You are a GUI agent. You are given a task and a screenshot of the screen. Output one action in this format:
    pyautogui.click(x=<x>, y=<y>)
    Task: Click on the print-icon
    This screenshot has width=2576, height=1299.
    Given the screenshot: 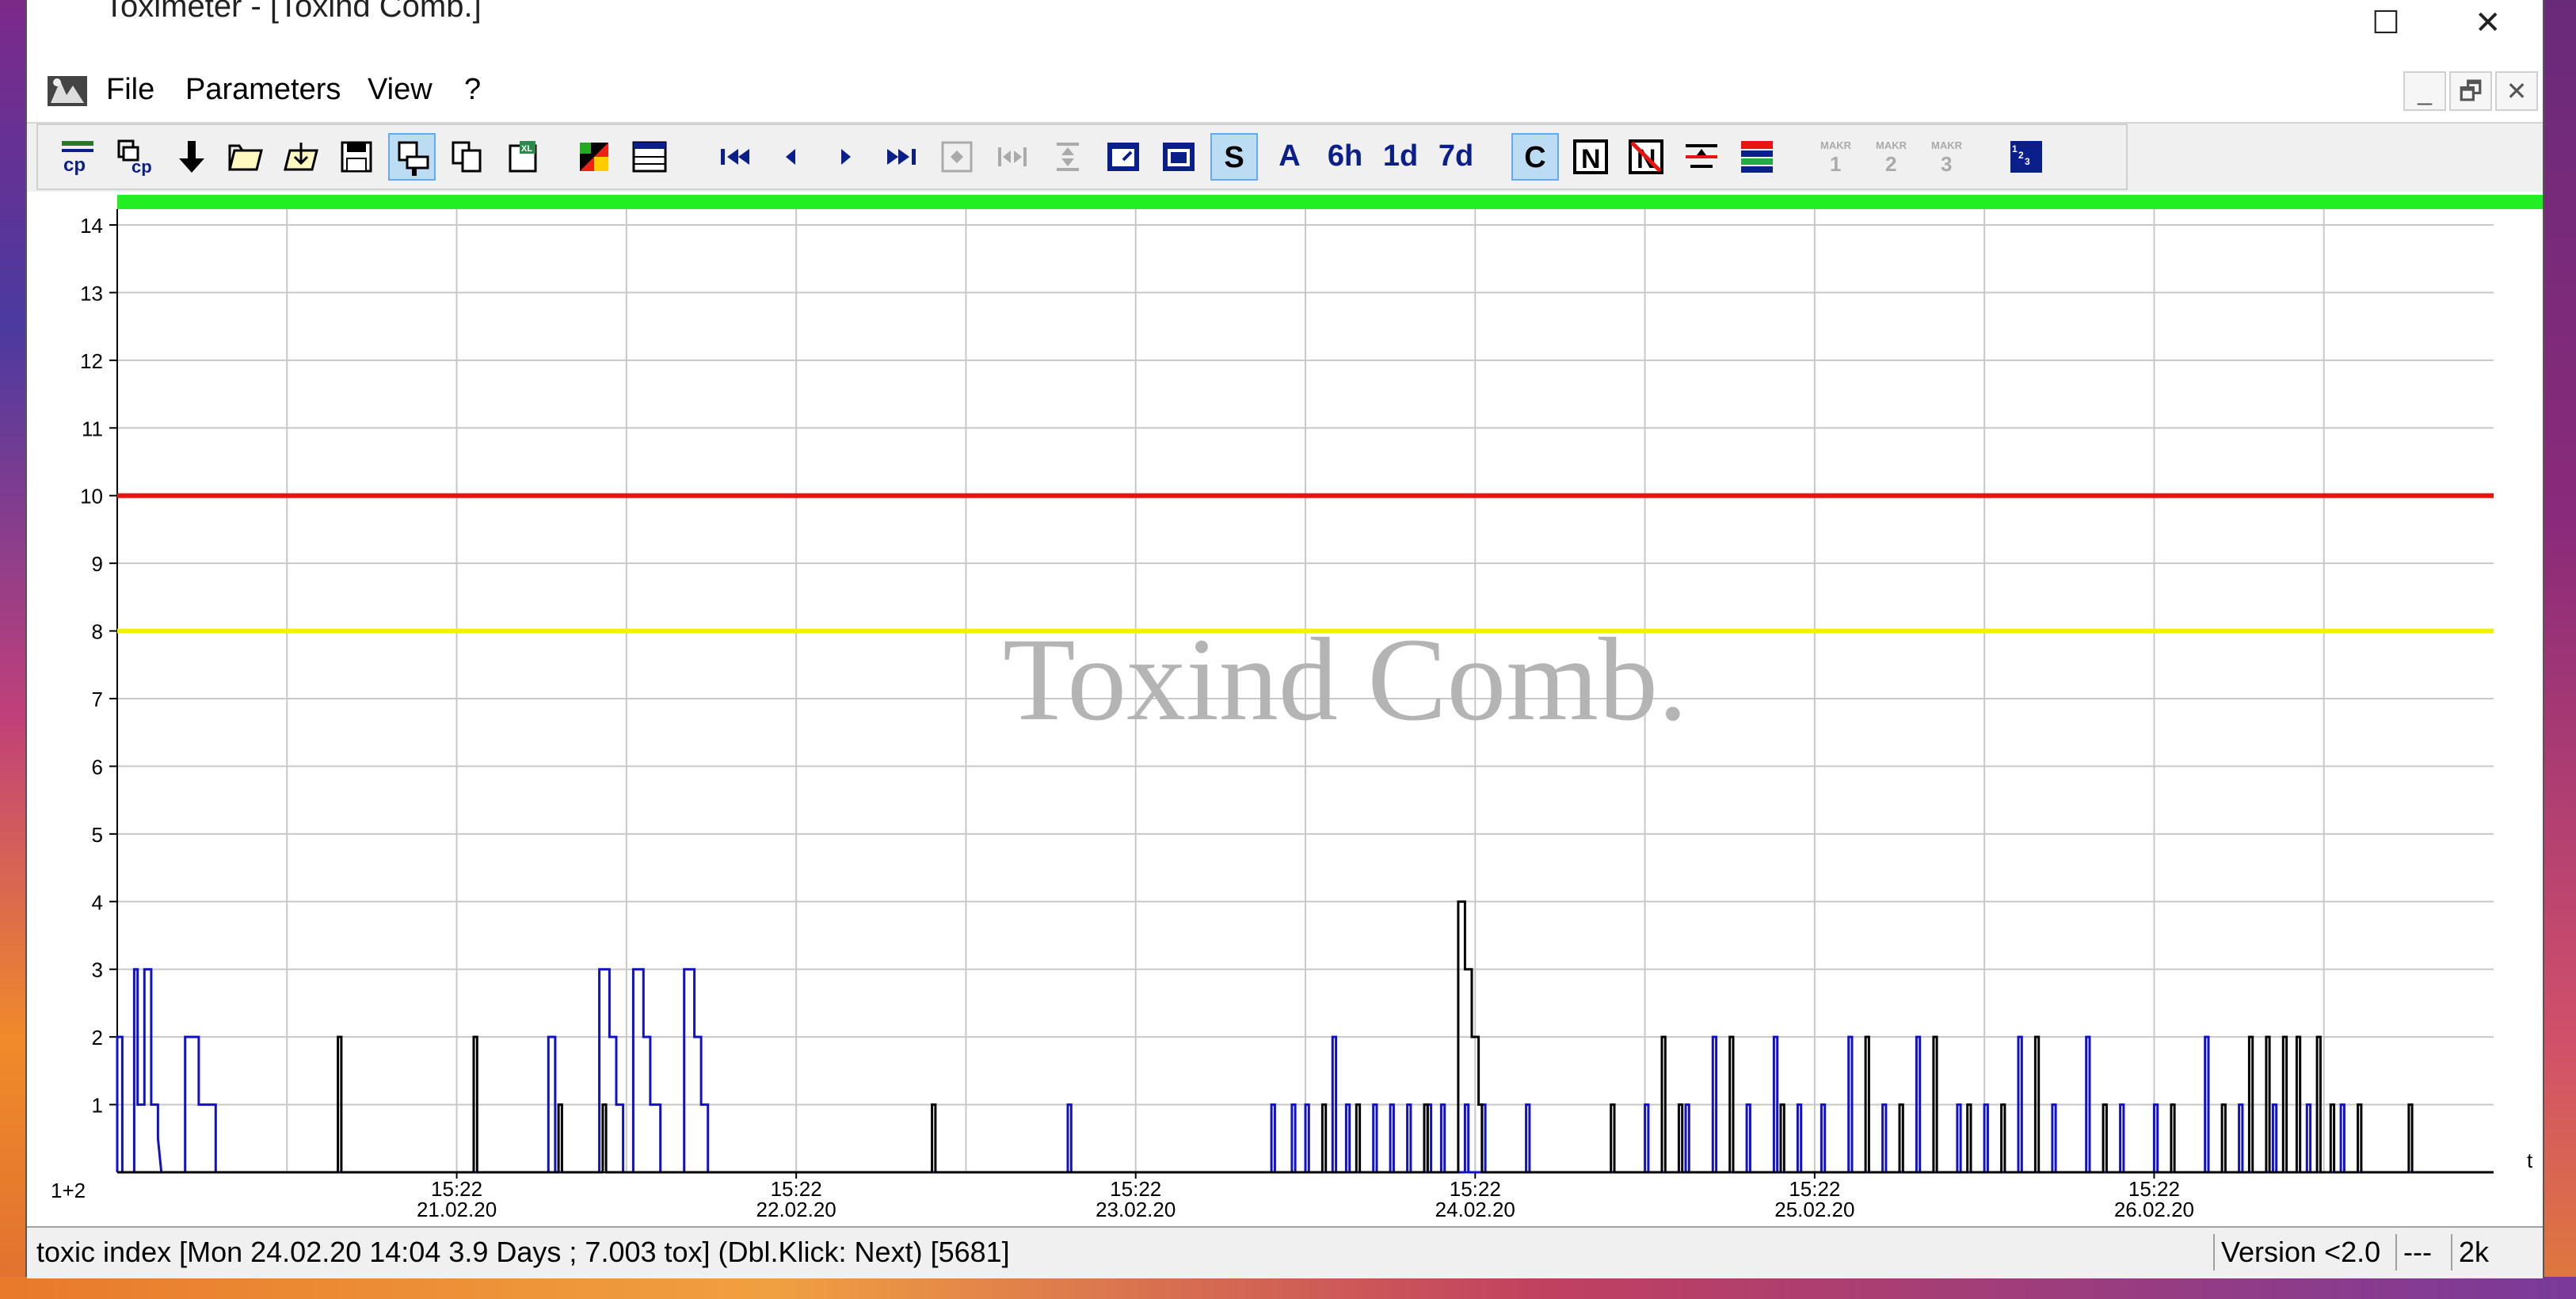 What is the action you would take?
    pyautogui.click(x=413, y=159)
    